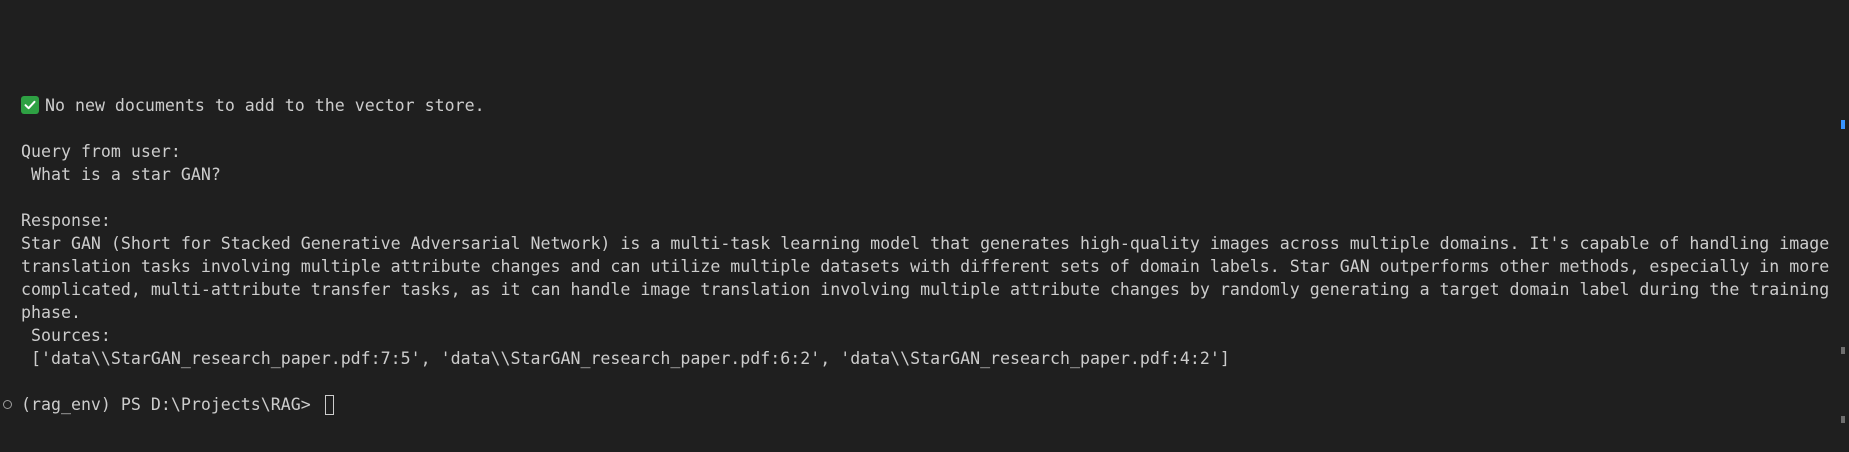 This screenshot has height=452, width=1849. Describe the element at coordinates (7, 404) in the screenshot. I see `circle-icon` at that location.